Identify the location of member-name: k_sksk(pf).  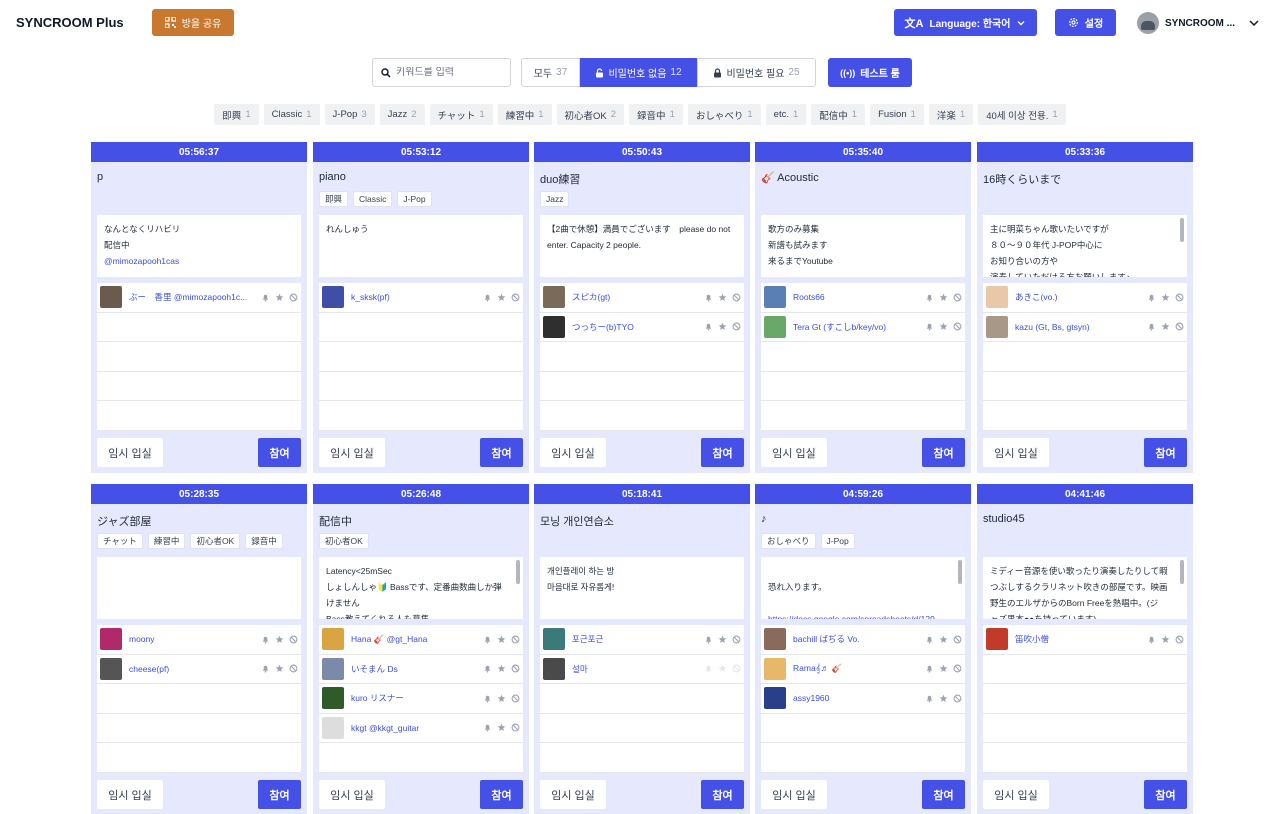
(415, 297).